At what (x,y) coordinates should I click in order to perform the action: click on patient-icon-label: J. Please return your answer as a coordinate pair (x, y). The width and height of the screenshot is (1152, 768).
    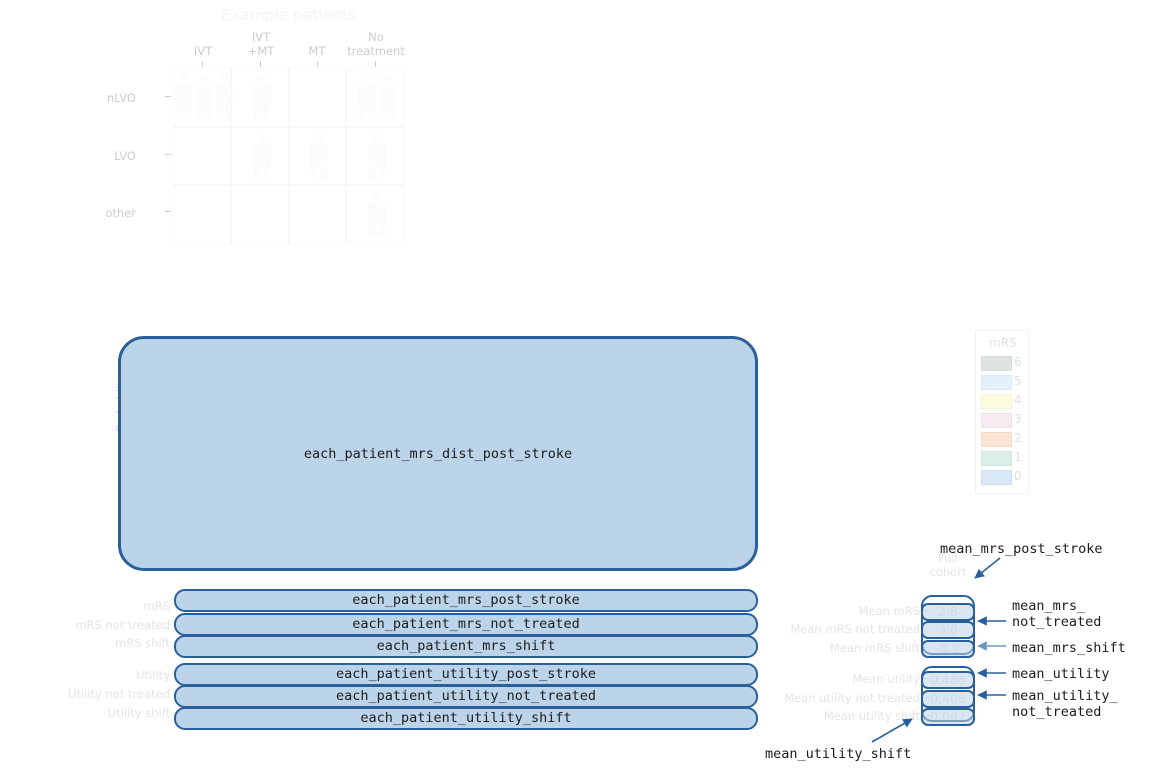
    Looking at the image, I should click on (377, 211).